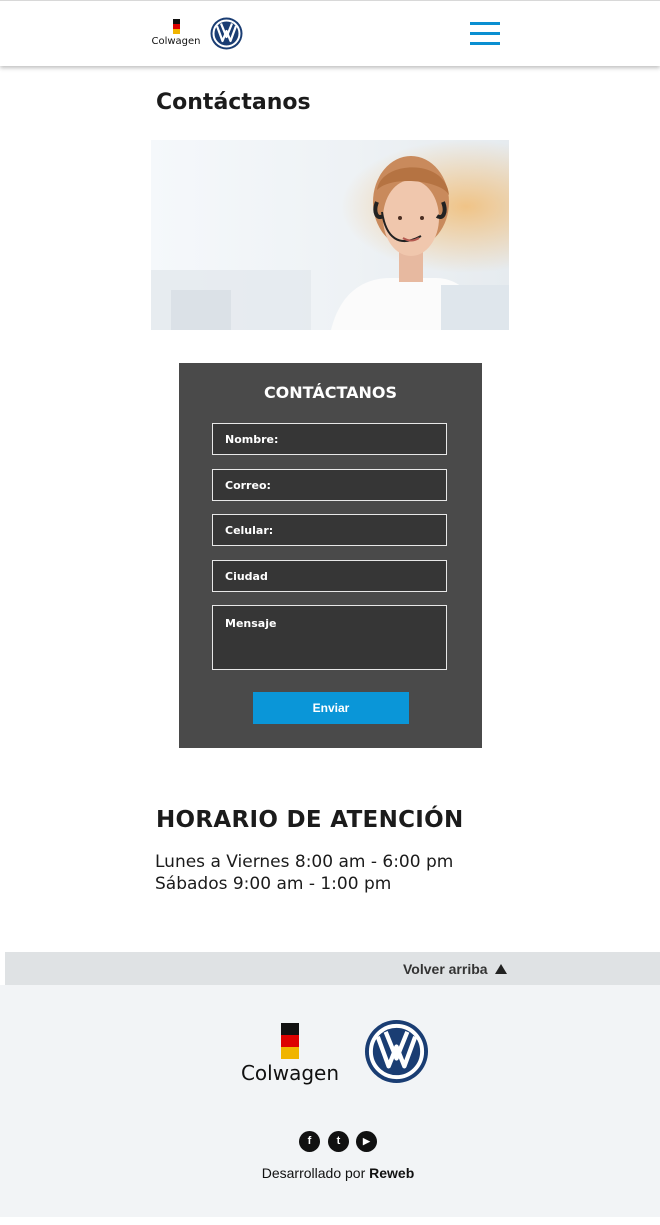  I want to click on send-button: Enviar, so click(331, 708).